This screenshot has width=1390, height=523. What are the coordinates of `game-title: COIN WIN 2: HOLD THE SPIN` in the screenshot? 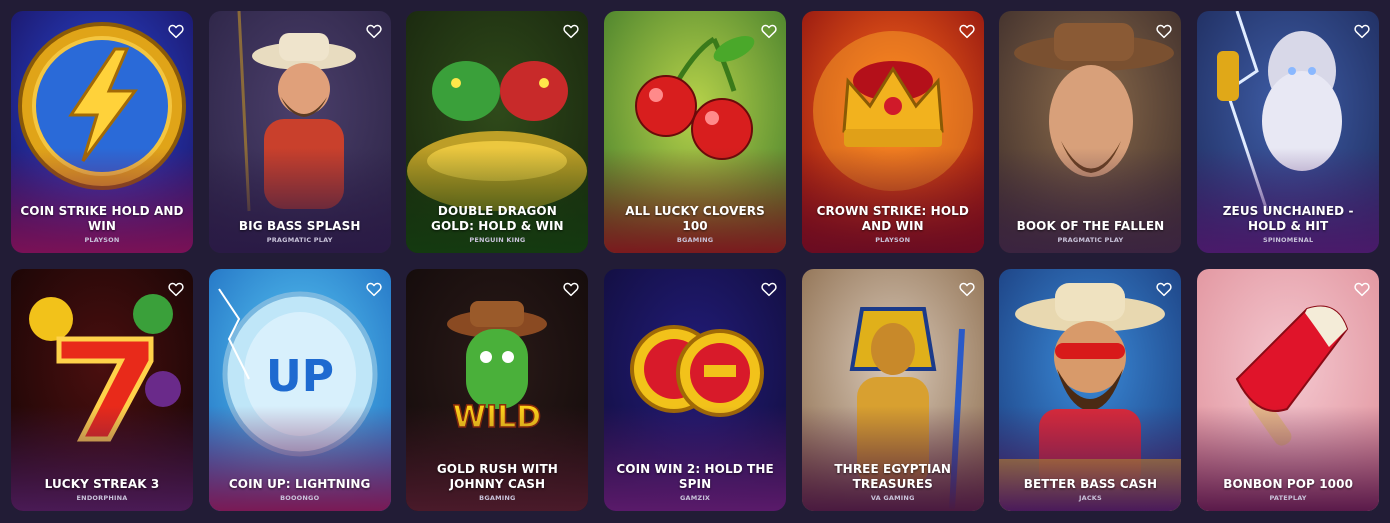 It's located at (695, 476).